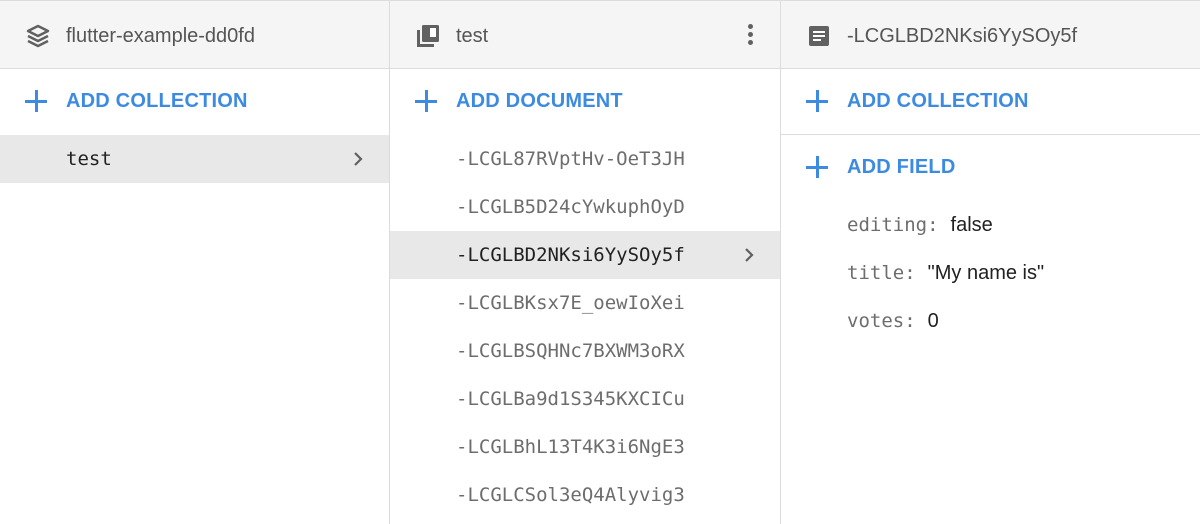 This screenshot has height=524, width=1200. What do you see at coordinates (933, 321) in the screenshot?
I see `field-value: 0` at bounding box center [933, 321].